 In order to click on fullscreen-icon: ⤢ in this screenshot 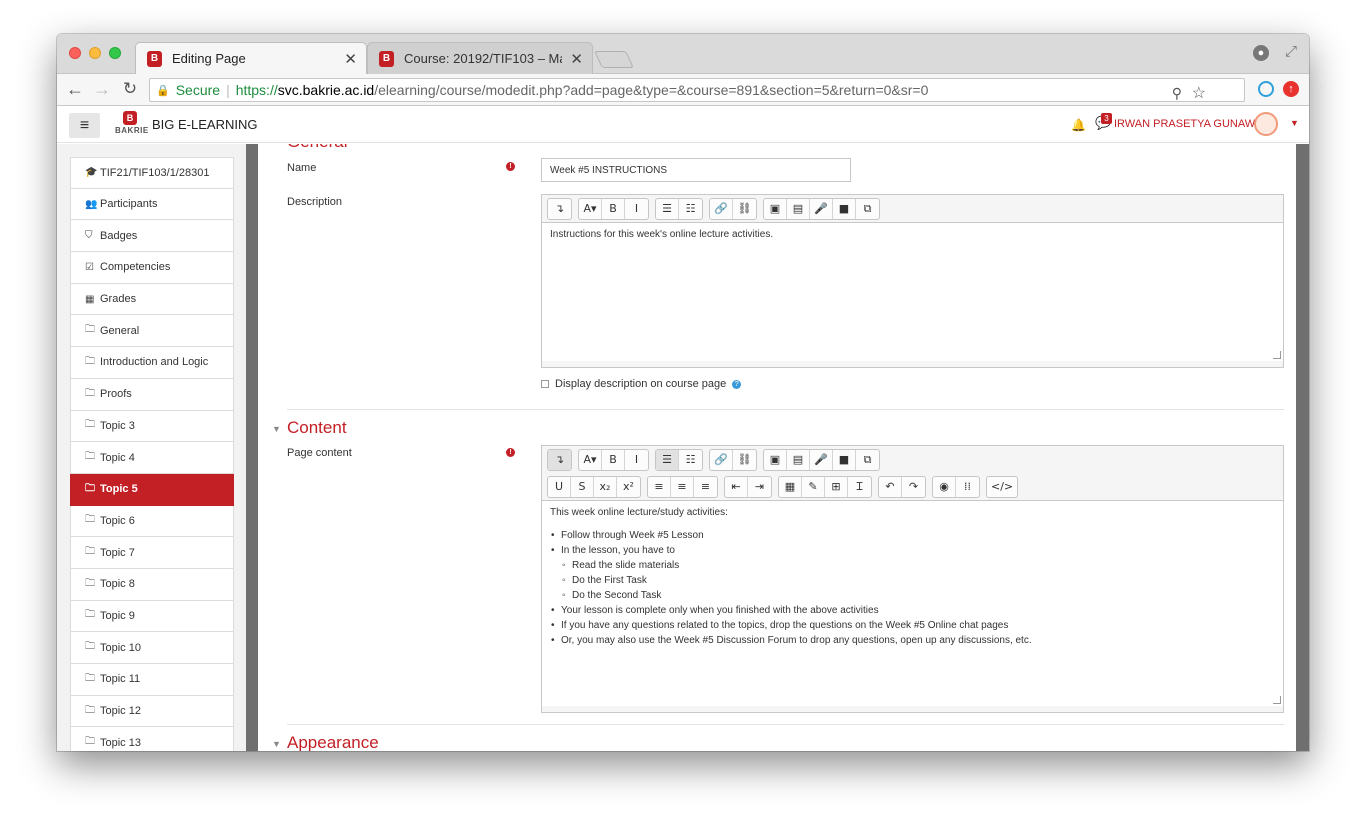, I will do `click(1291, 51)`.